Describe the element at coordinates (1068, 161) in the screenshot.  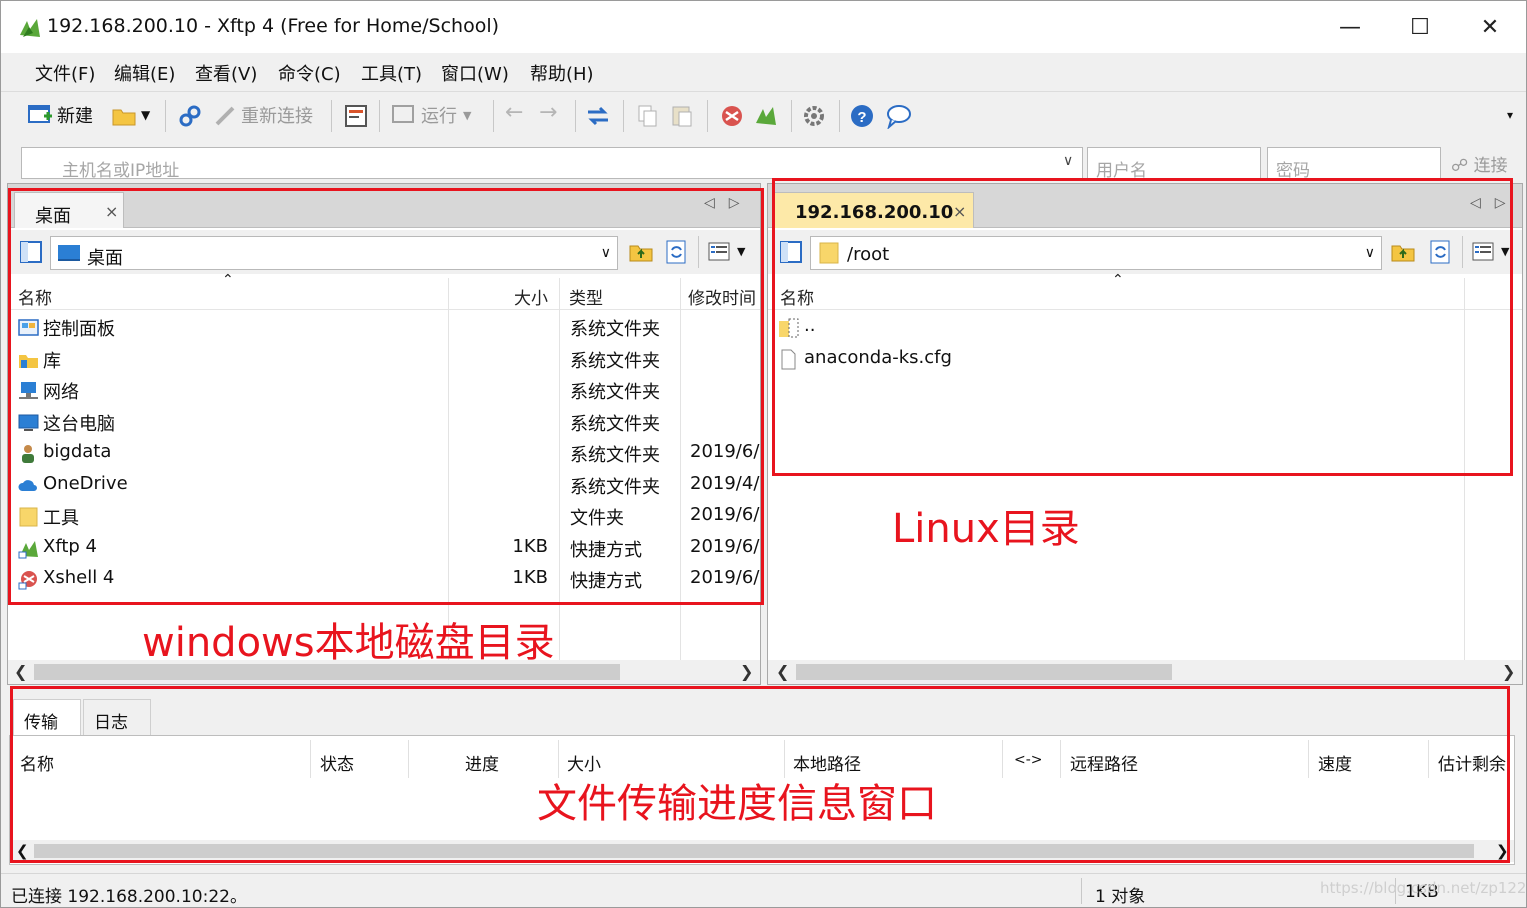
I see `host-dropdown-icon: ∨` at that location.